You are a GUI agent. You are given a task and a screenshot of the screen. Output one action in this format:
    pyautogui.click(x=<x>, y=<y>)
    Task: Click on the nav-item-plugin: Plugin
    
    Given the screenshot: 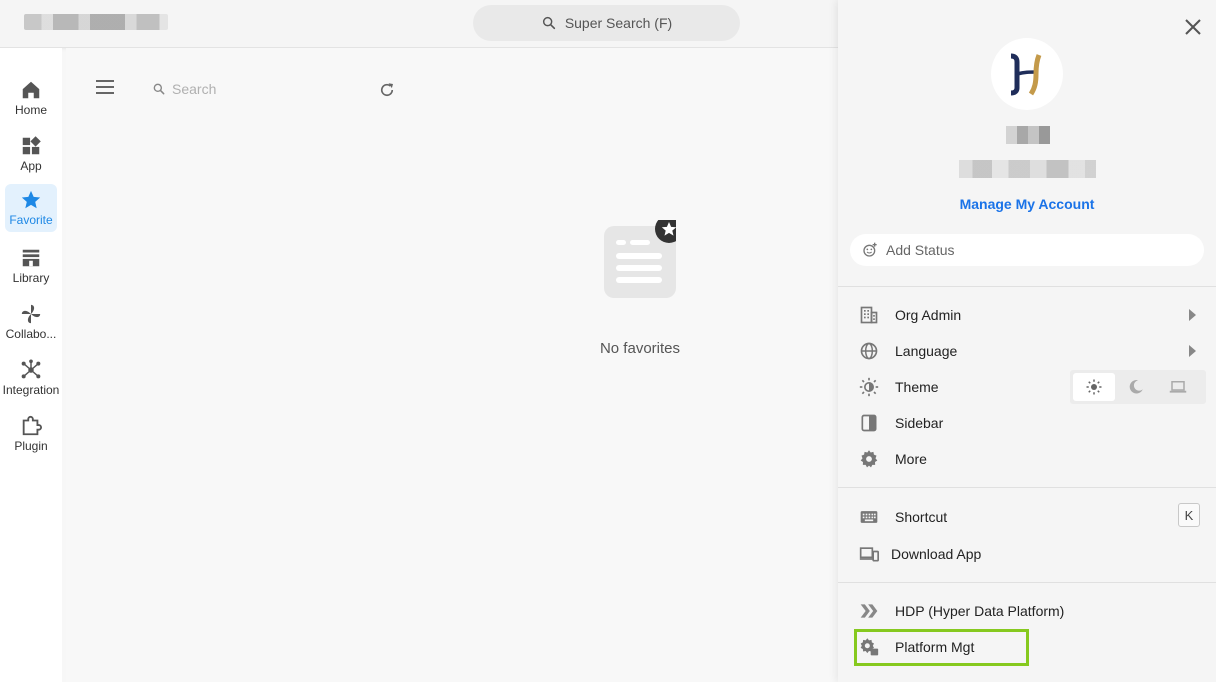 What is the action you would take?
    pyautogui.click(x=31, y=434)
    